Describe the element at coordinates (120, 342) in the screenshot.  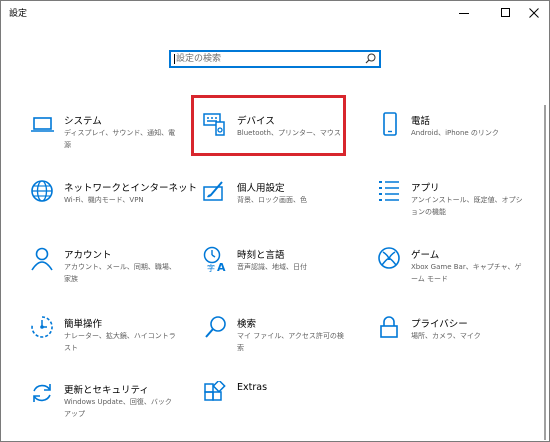
I see `tile-description: ナレーター、拡大鏡、ハイコントラスト` at that location.